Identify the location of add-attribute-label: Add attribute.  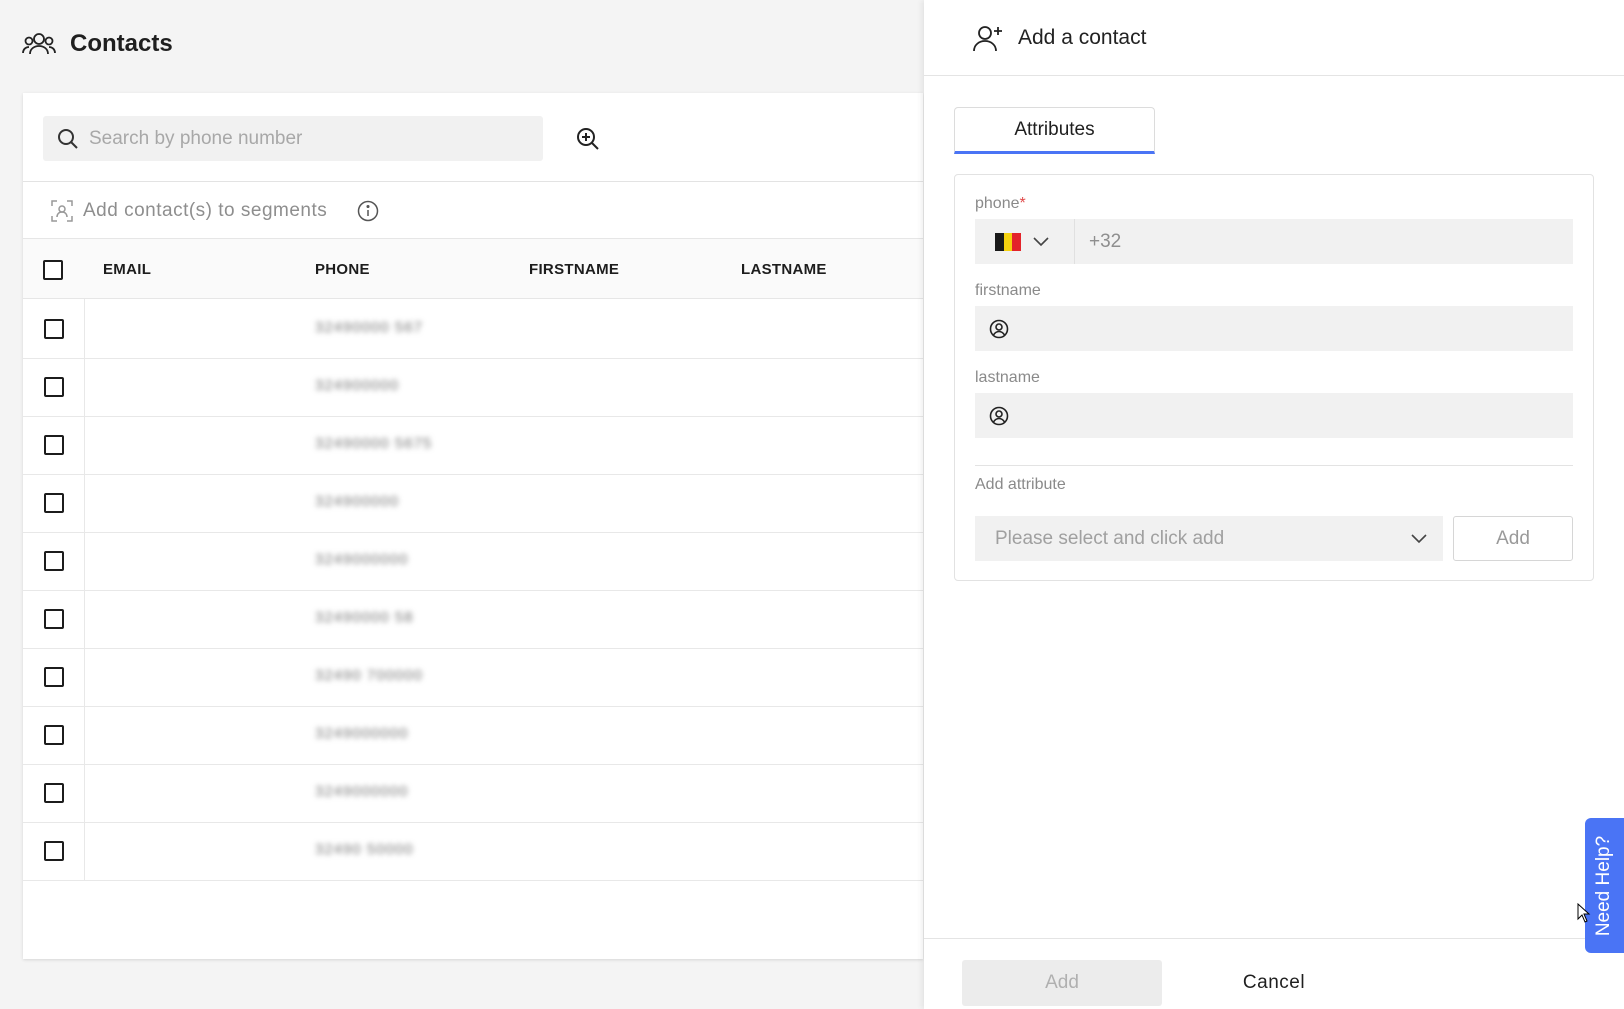
(1020, 484).